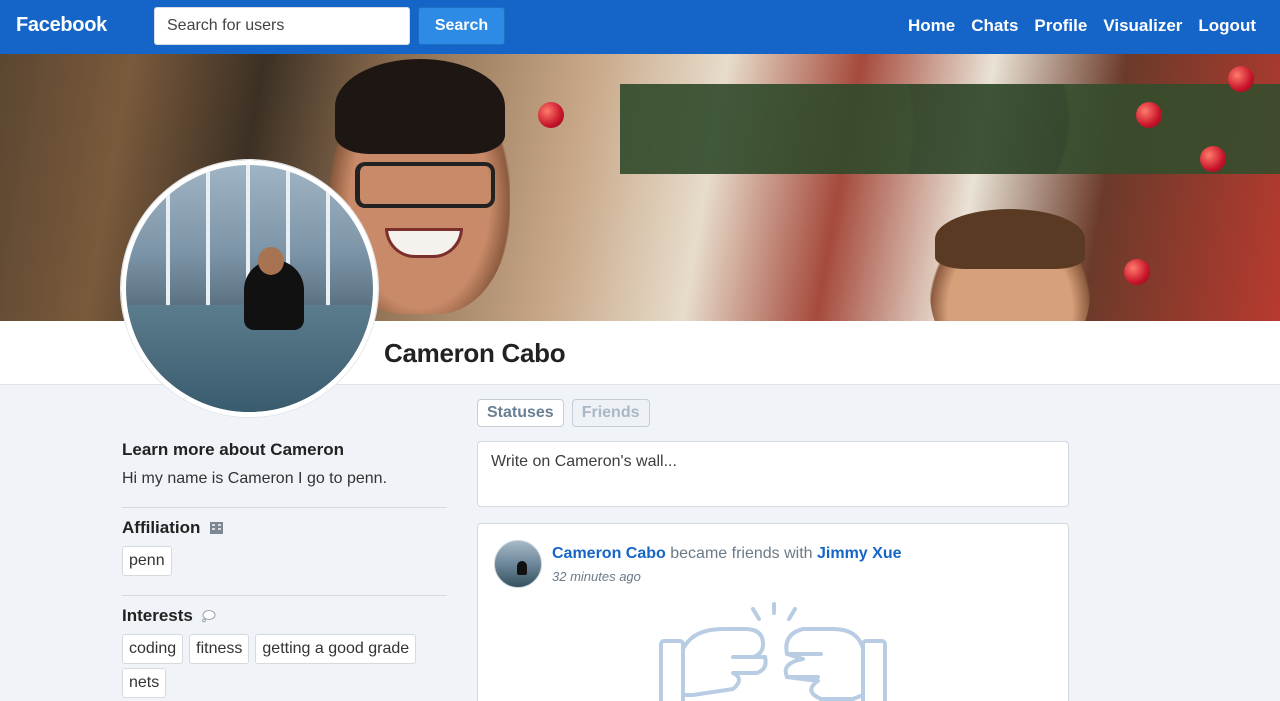 Image resolution: width=1280 pixels, height=701 pixels. Describe the element at coordinates (1142, 26) in the screenshot. I see `nav-visualizer-link: Visualizer` at that location.